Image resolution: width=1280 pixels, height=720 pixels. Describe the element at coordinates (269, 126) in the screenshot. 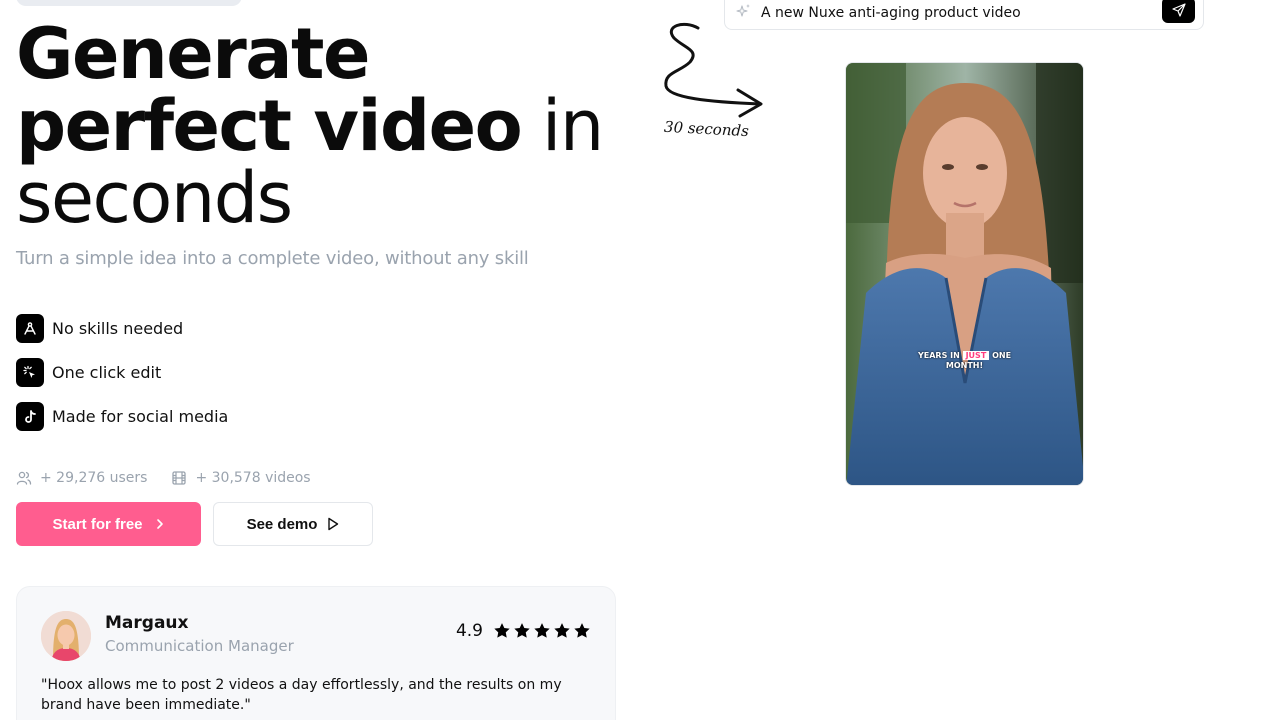

I see `hero-title-bold-2: perfect video` at that location.